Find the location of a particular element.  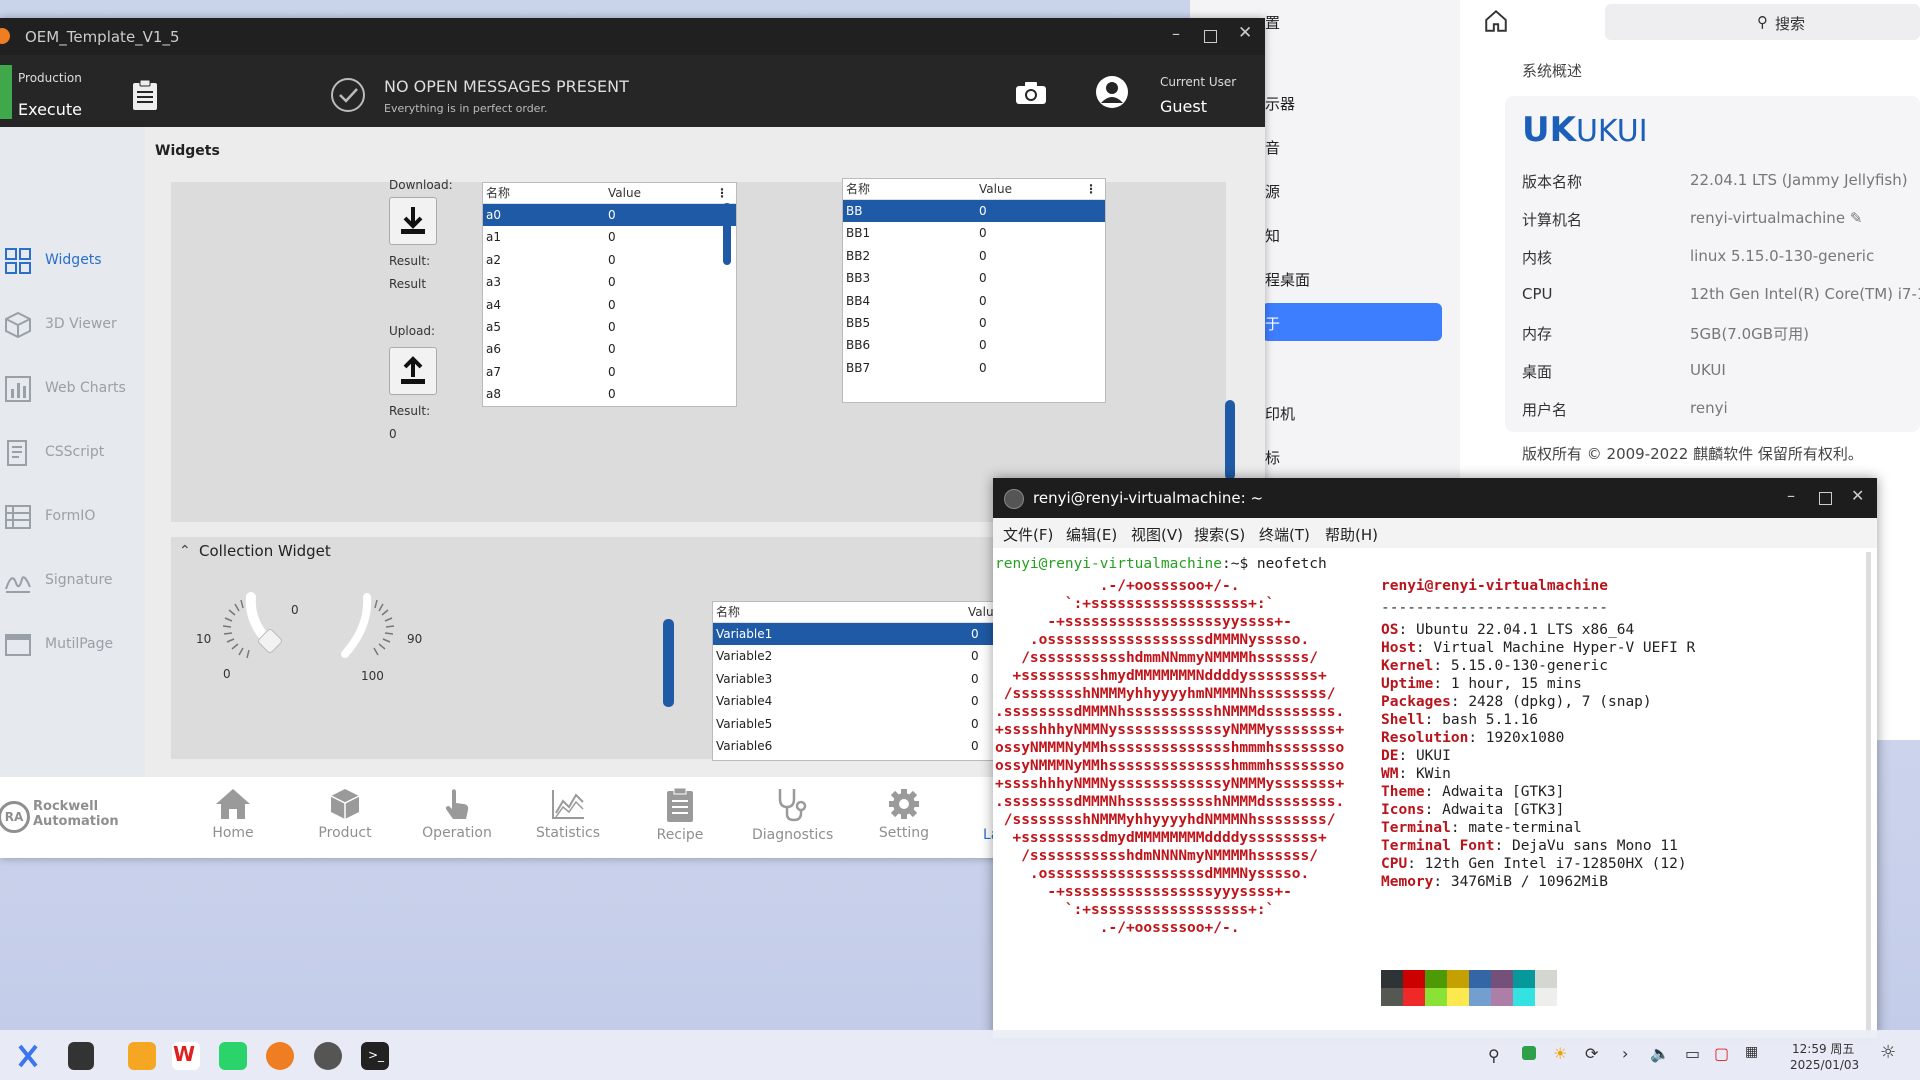

list-item: Variable3 0 is located at coordinates (858, 679).